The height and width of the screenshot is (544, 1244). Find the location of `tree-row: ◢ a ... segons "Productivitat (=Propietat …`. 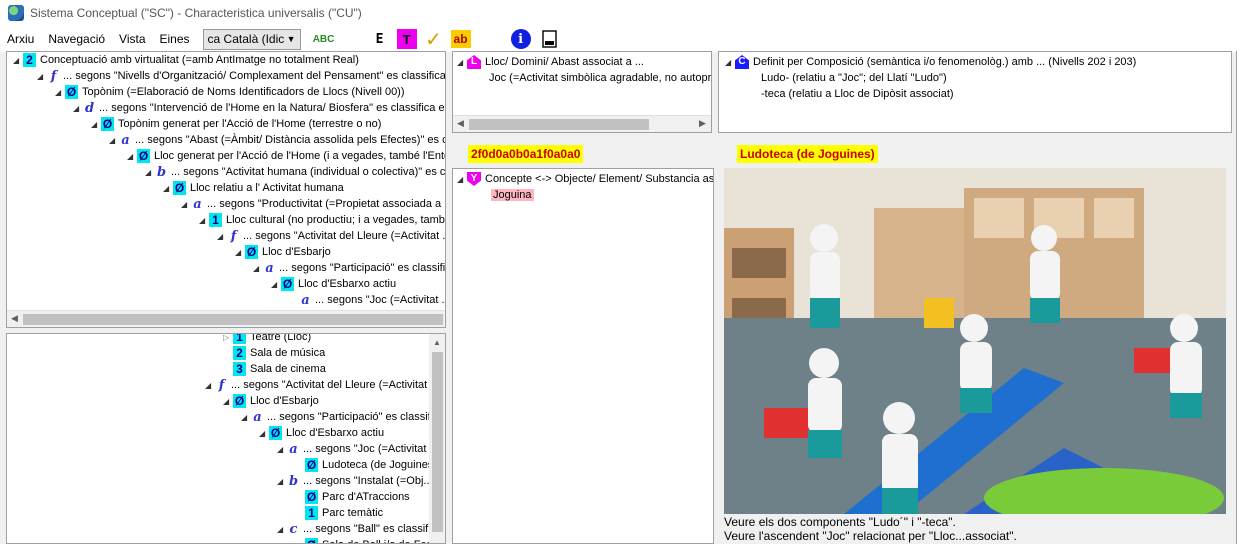

tree-row: ◢ a ... segons "Productivitat (=Propietat … is located at coordinates (313, 204).